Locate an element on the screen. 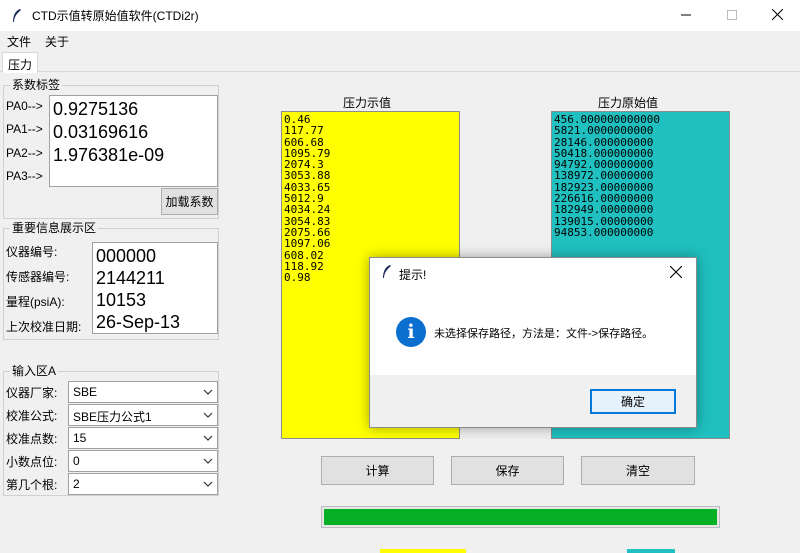  pa1-value: 0.03169616 is located at coordinates (101, 132).